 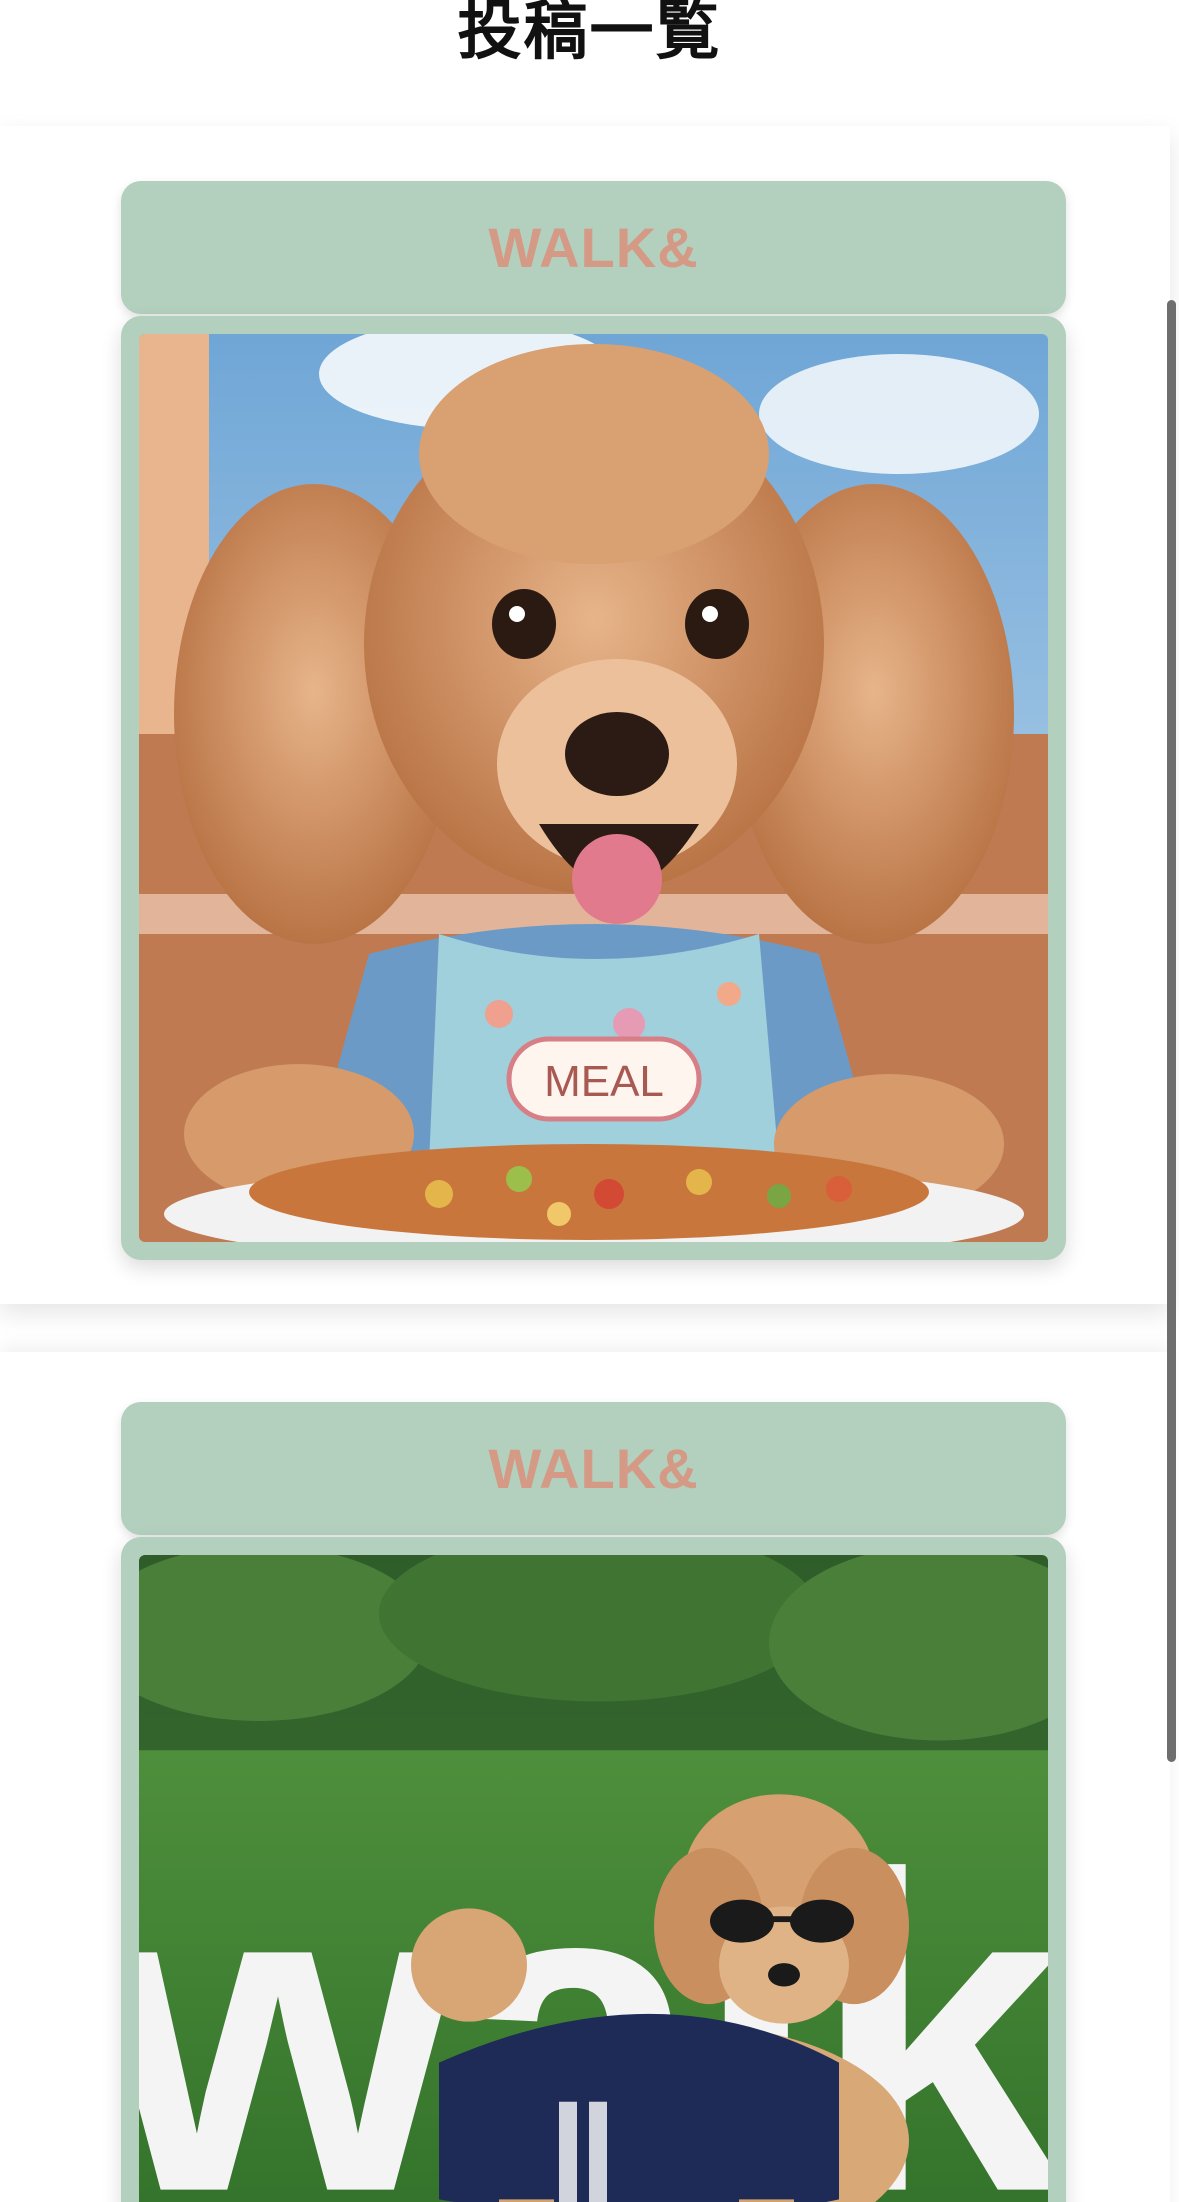 What do you see at coordinates (604, 1081) in the screenshot?
I see `bib-text: MEAL` at bounding box center [604, 1081].